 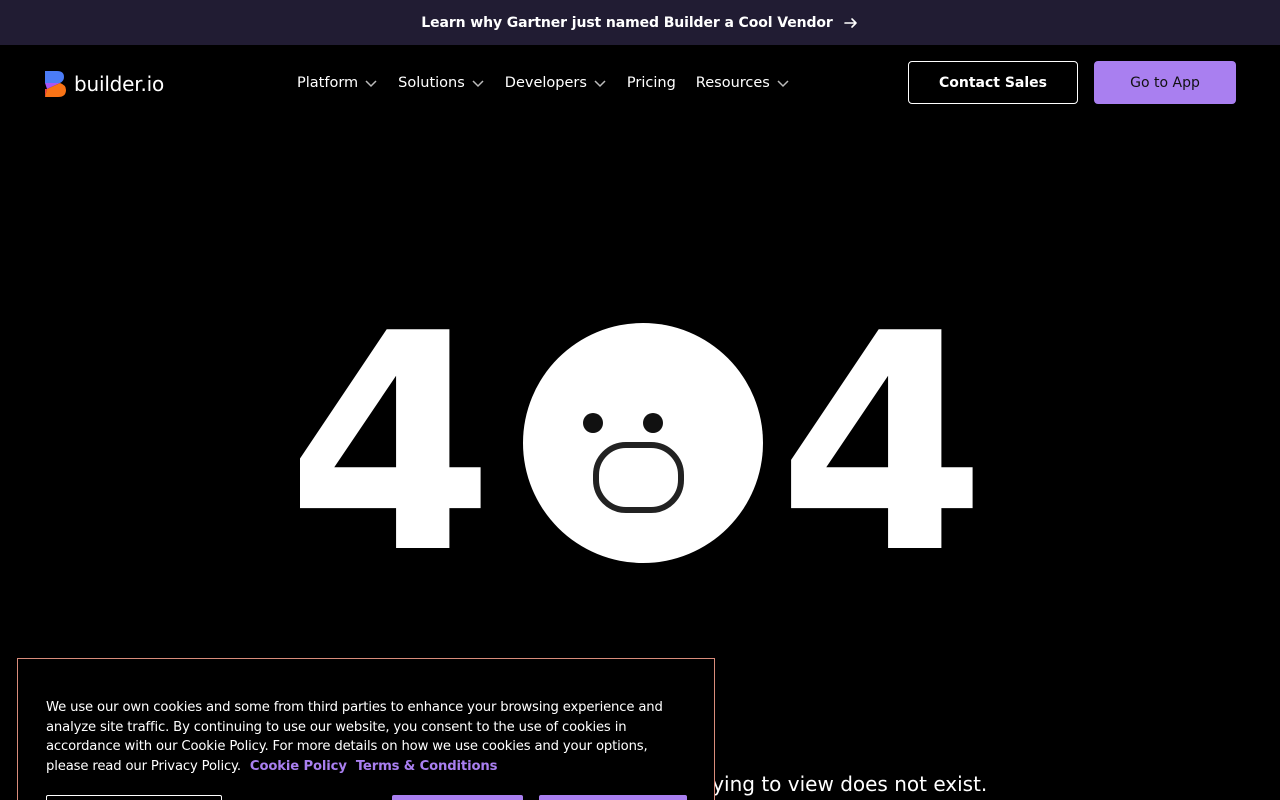 I want to click on brand-name: builder.io, so click(x=119, y=84).